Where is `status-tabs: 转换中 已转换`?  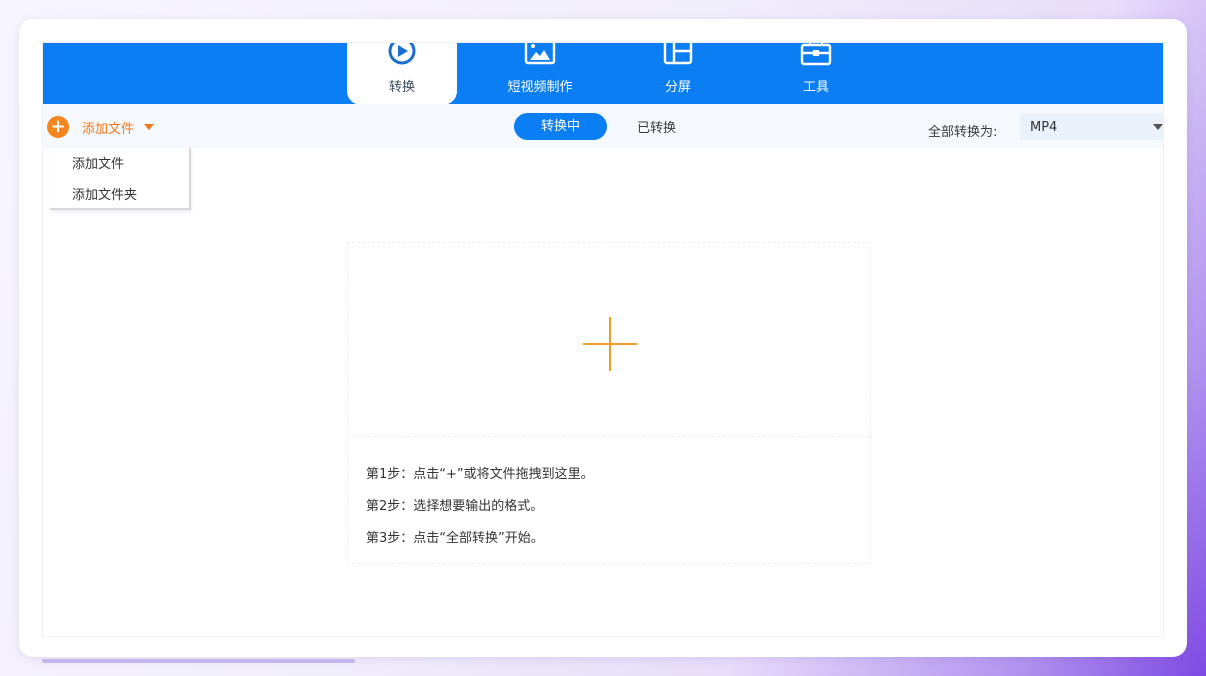 status-tabs: 转换中 已转换 is located at coordinates (595, 126).